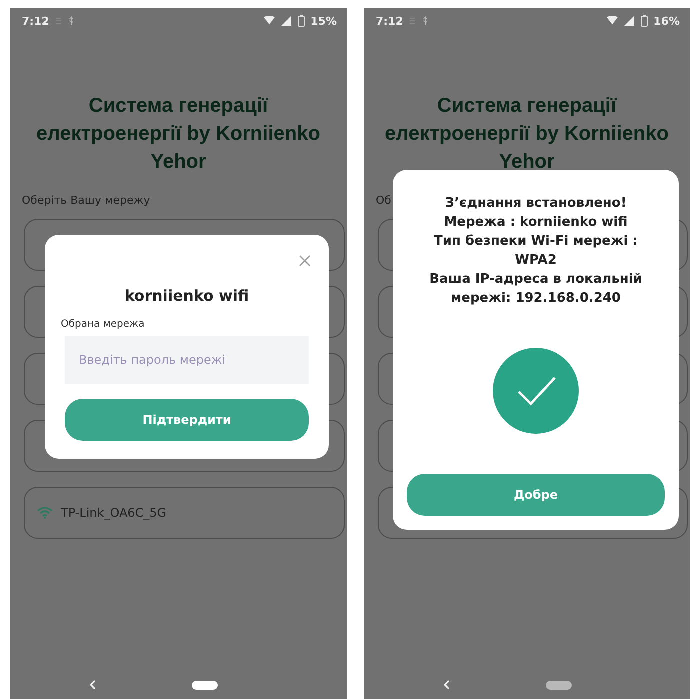 This screenshot has height=699, width=698. What do you see at coordinates (667, 21) in the screenshot?
I see `battery-percent: 16%` at bounding box center [667, 21].